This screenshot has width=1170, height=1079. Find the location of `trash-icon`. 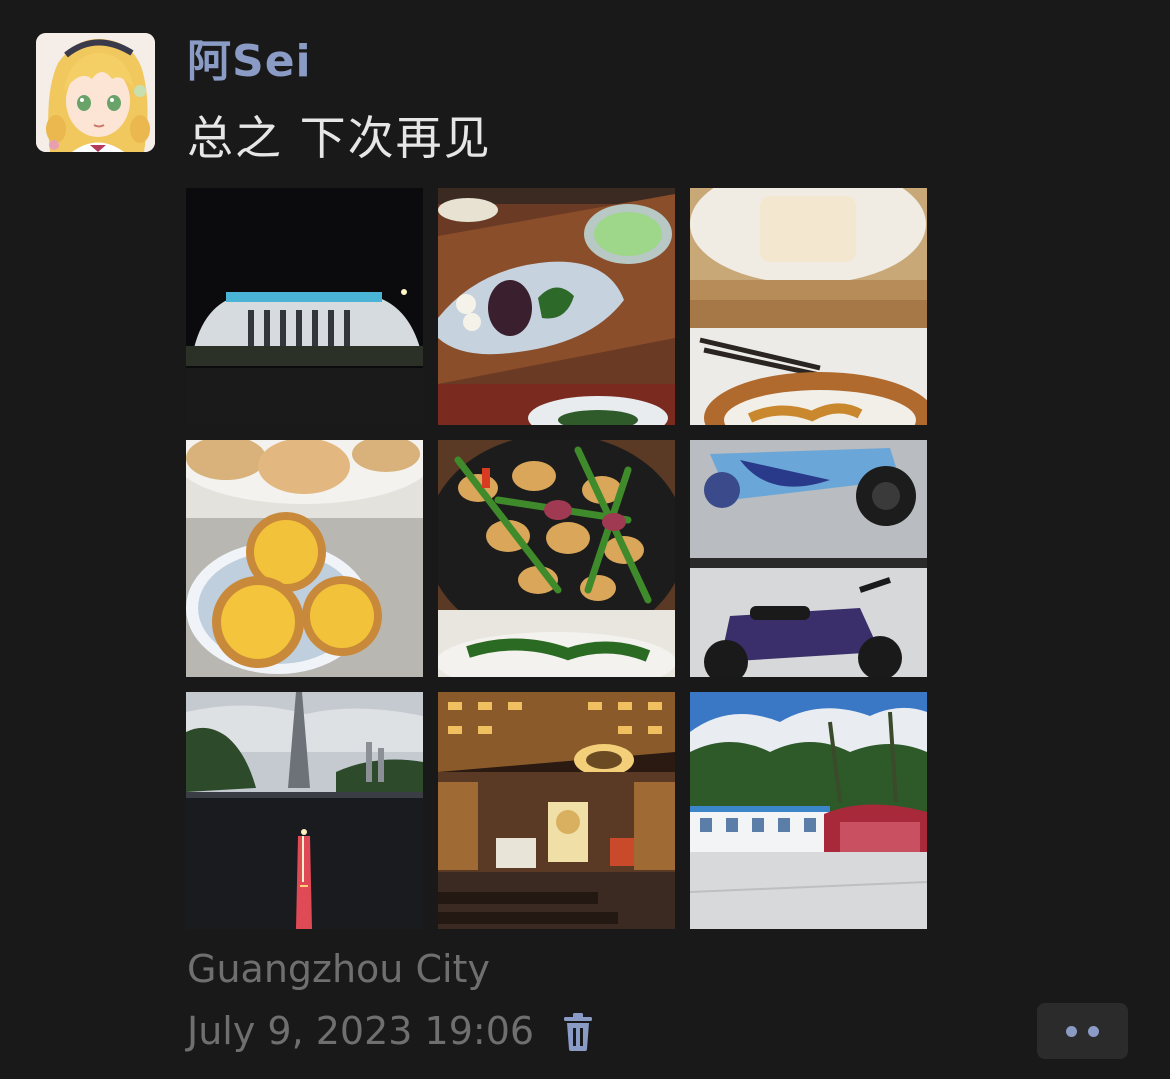

trash-icon is located at coordinates (578, 1032).